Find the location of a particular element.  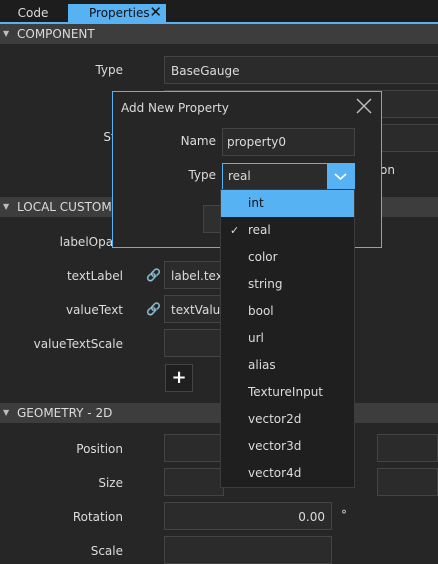

dropdown-option-textureinput: TextureInput is located at coordinates (287, 392).